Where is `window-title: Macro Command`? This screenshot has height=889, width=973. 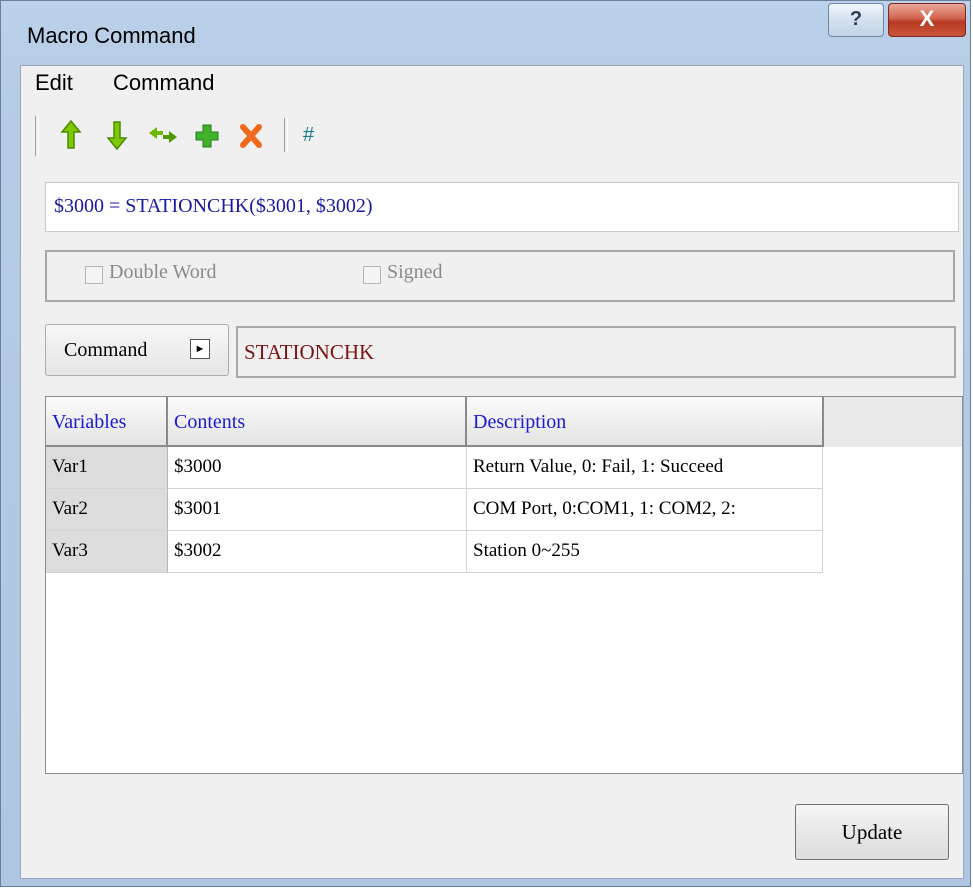
window-title: Macro Command is located at coordinates (111, 35).